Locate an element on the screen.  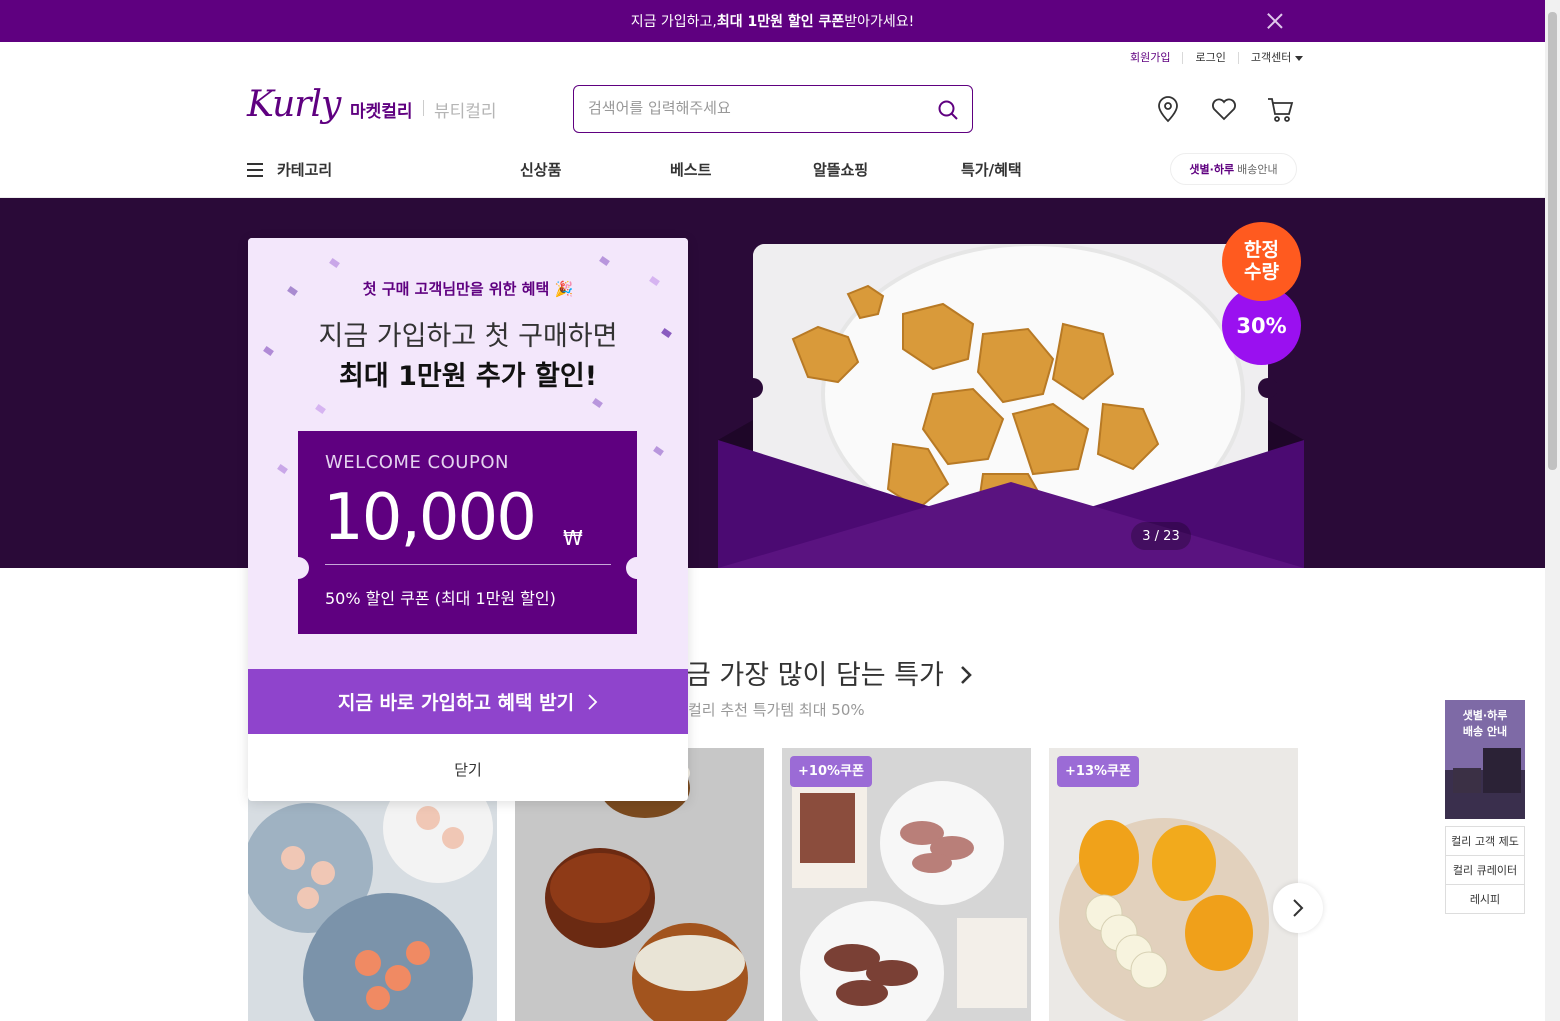
product-card: +10%쿠폰 is located at coordinates (906, 884).